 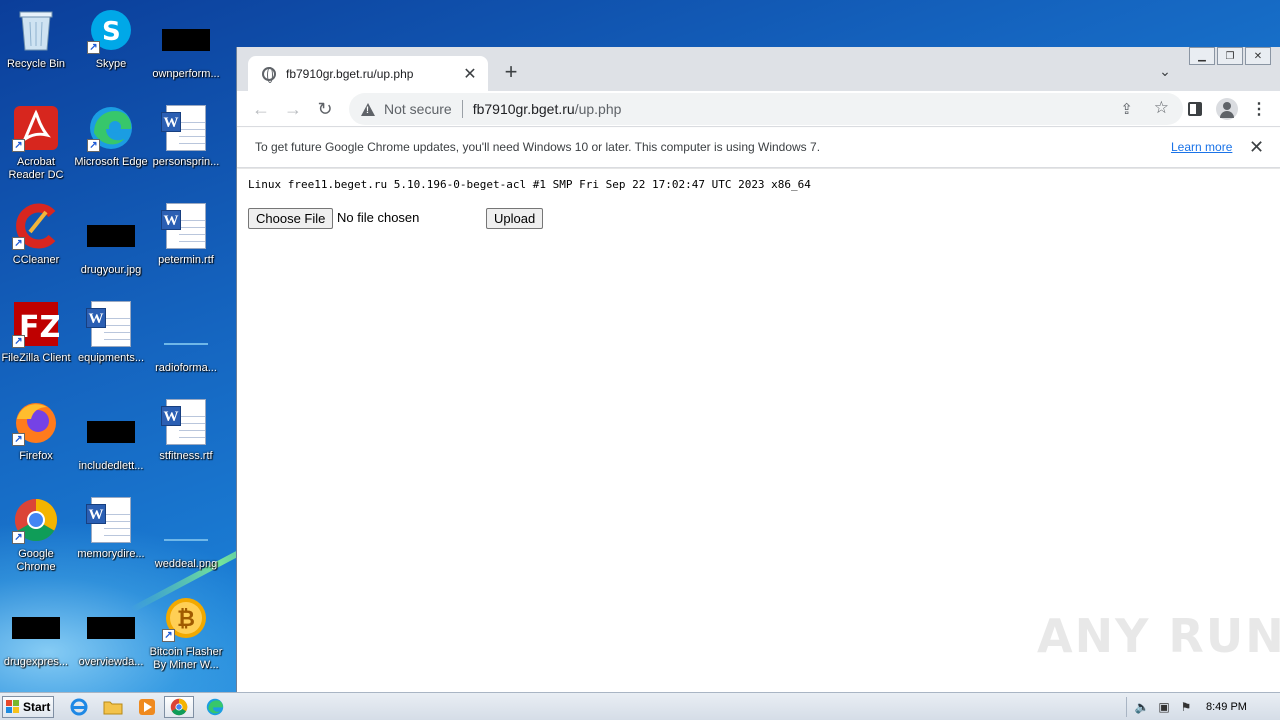 What do you see at coordinates (1259, 109) in the screenshot?
I see `kebab-menu-icon: ⋮` at bounding box center [1259, 109].